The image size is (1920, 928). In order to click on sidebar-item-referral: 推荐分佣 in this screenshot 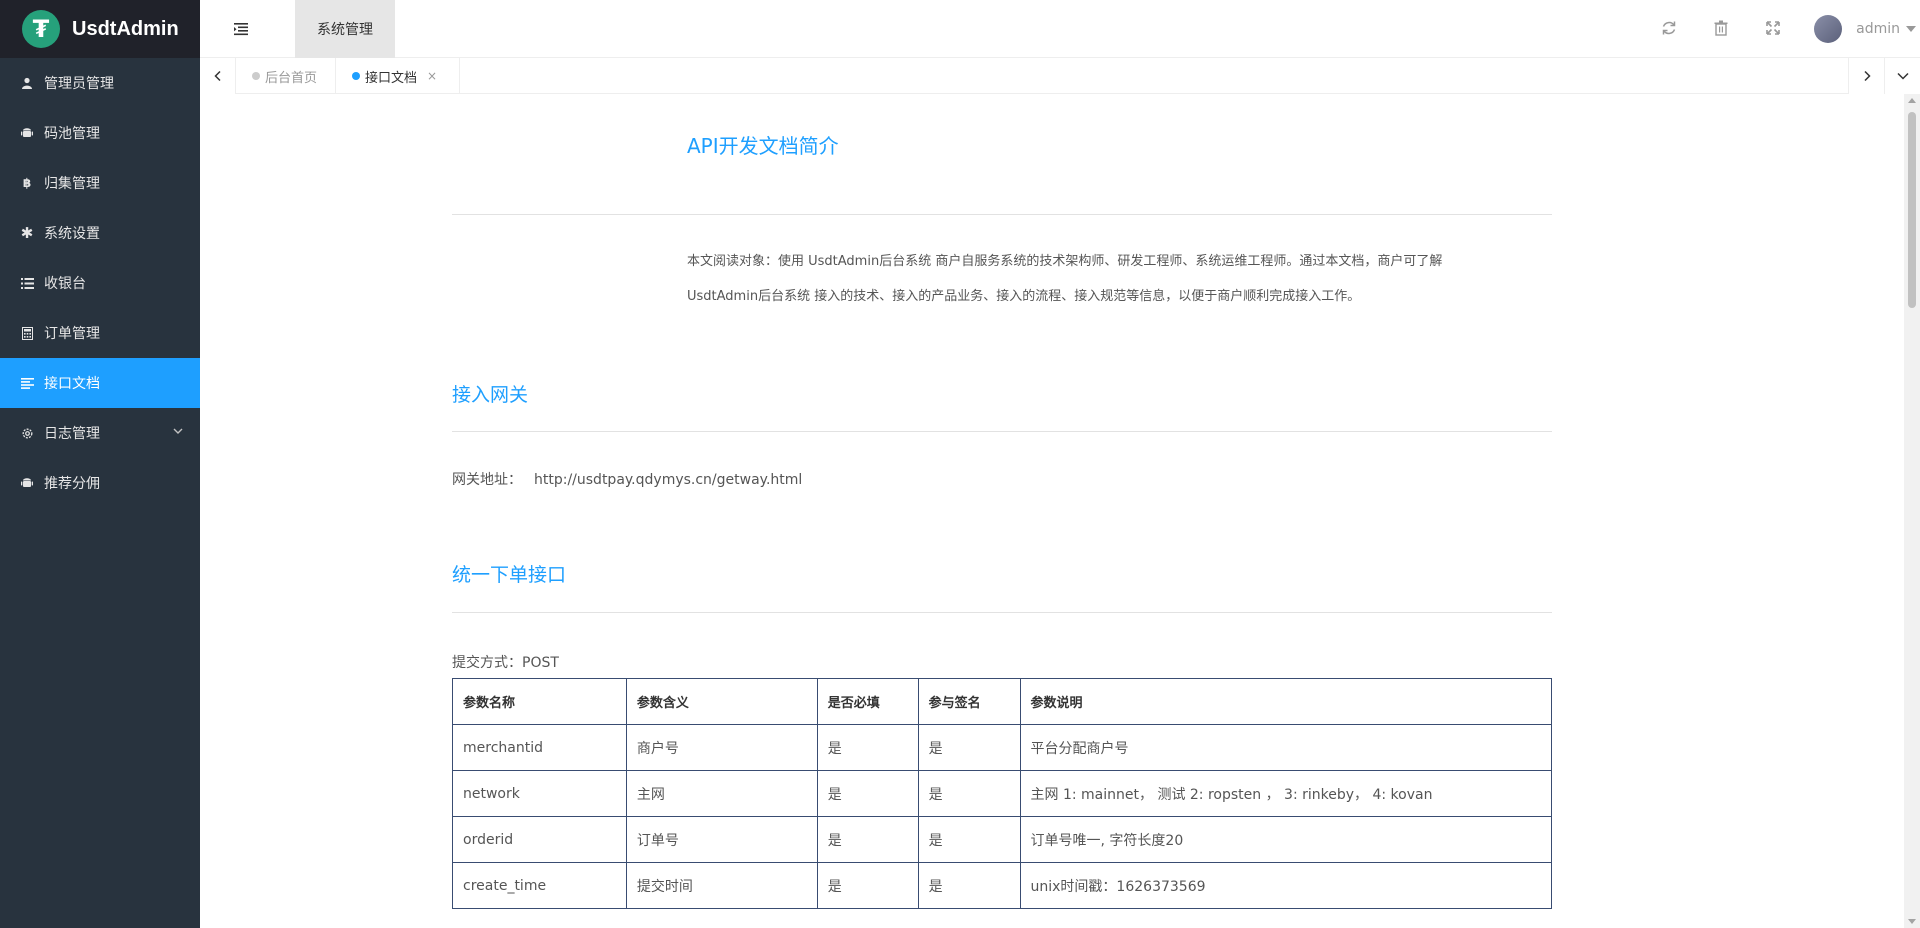, I will do `click(100, 483)`.